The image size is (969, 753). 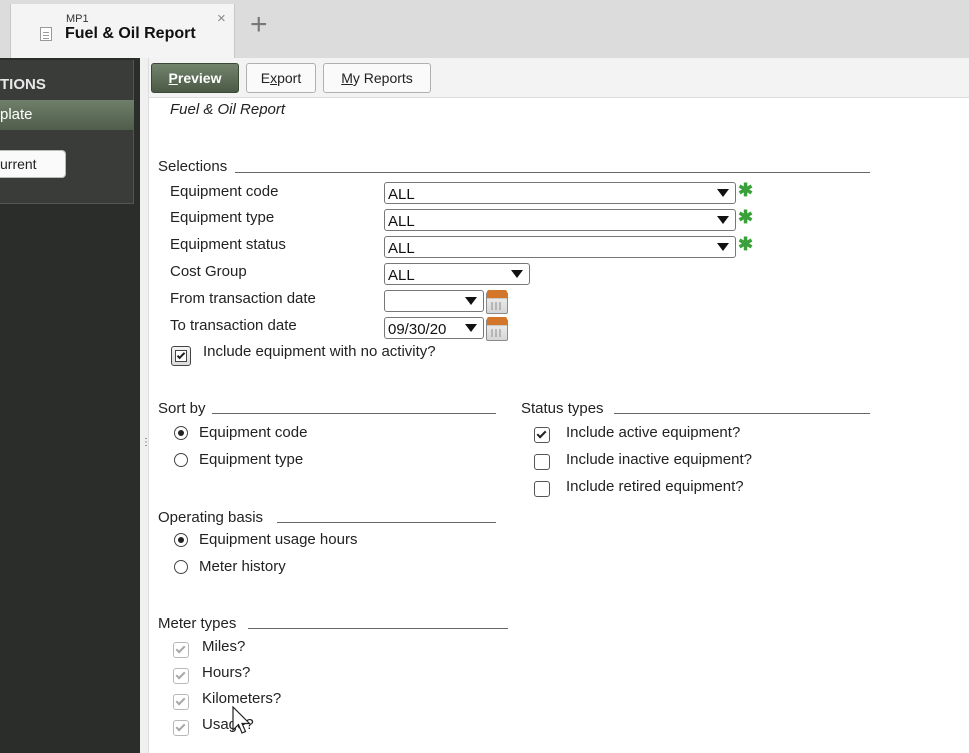 What do you see at coordinates (319, 351) in the screenshot?
I see `include-no-activity-label: Include equipment with no activity?` at bounding box center [319, 351].